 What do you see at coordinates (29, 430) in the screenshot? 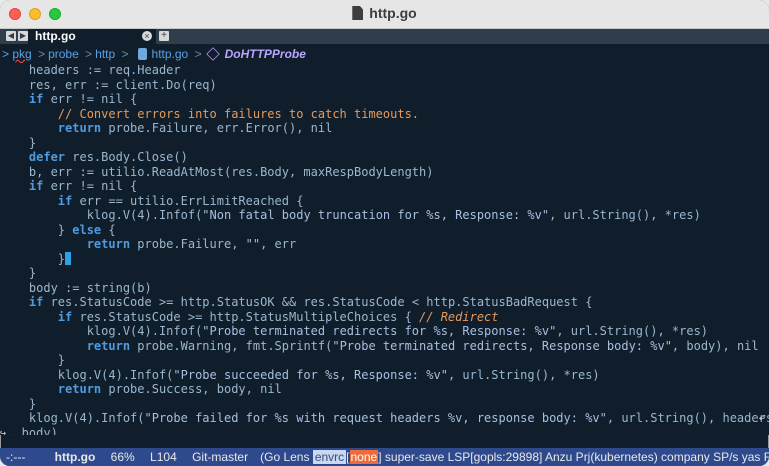
I see `code-text: , body)` at bounding box center [29, 430].